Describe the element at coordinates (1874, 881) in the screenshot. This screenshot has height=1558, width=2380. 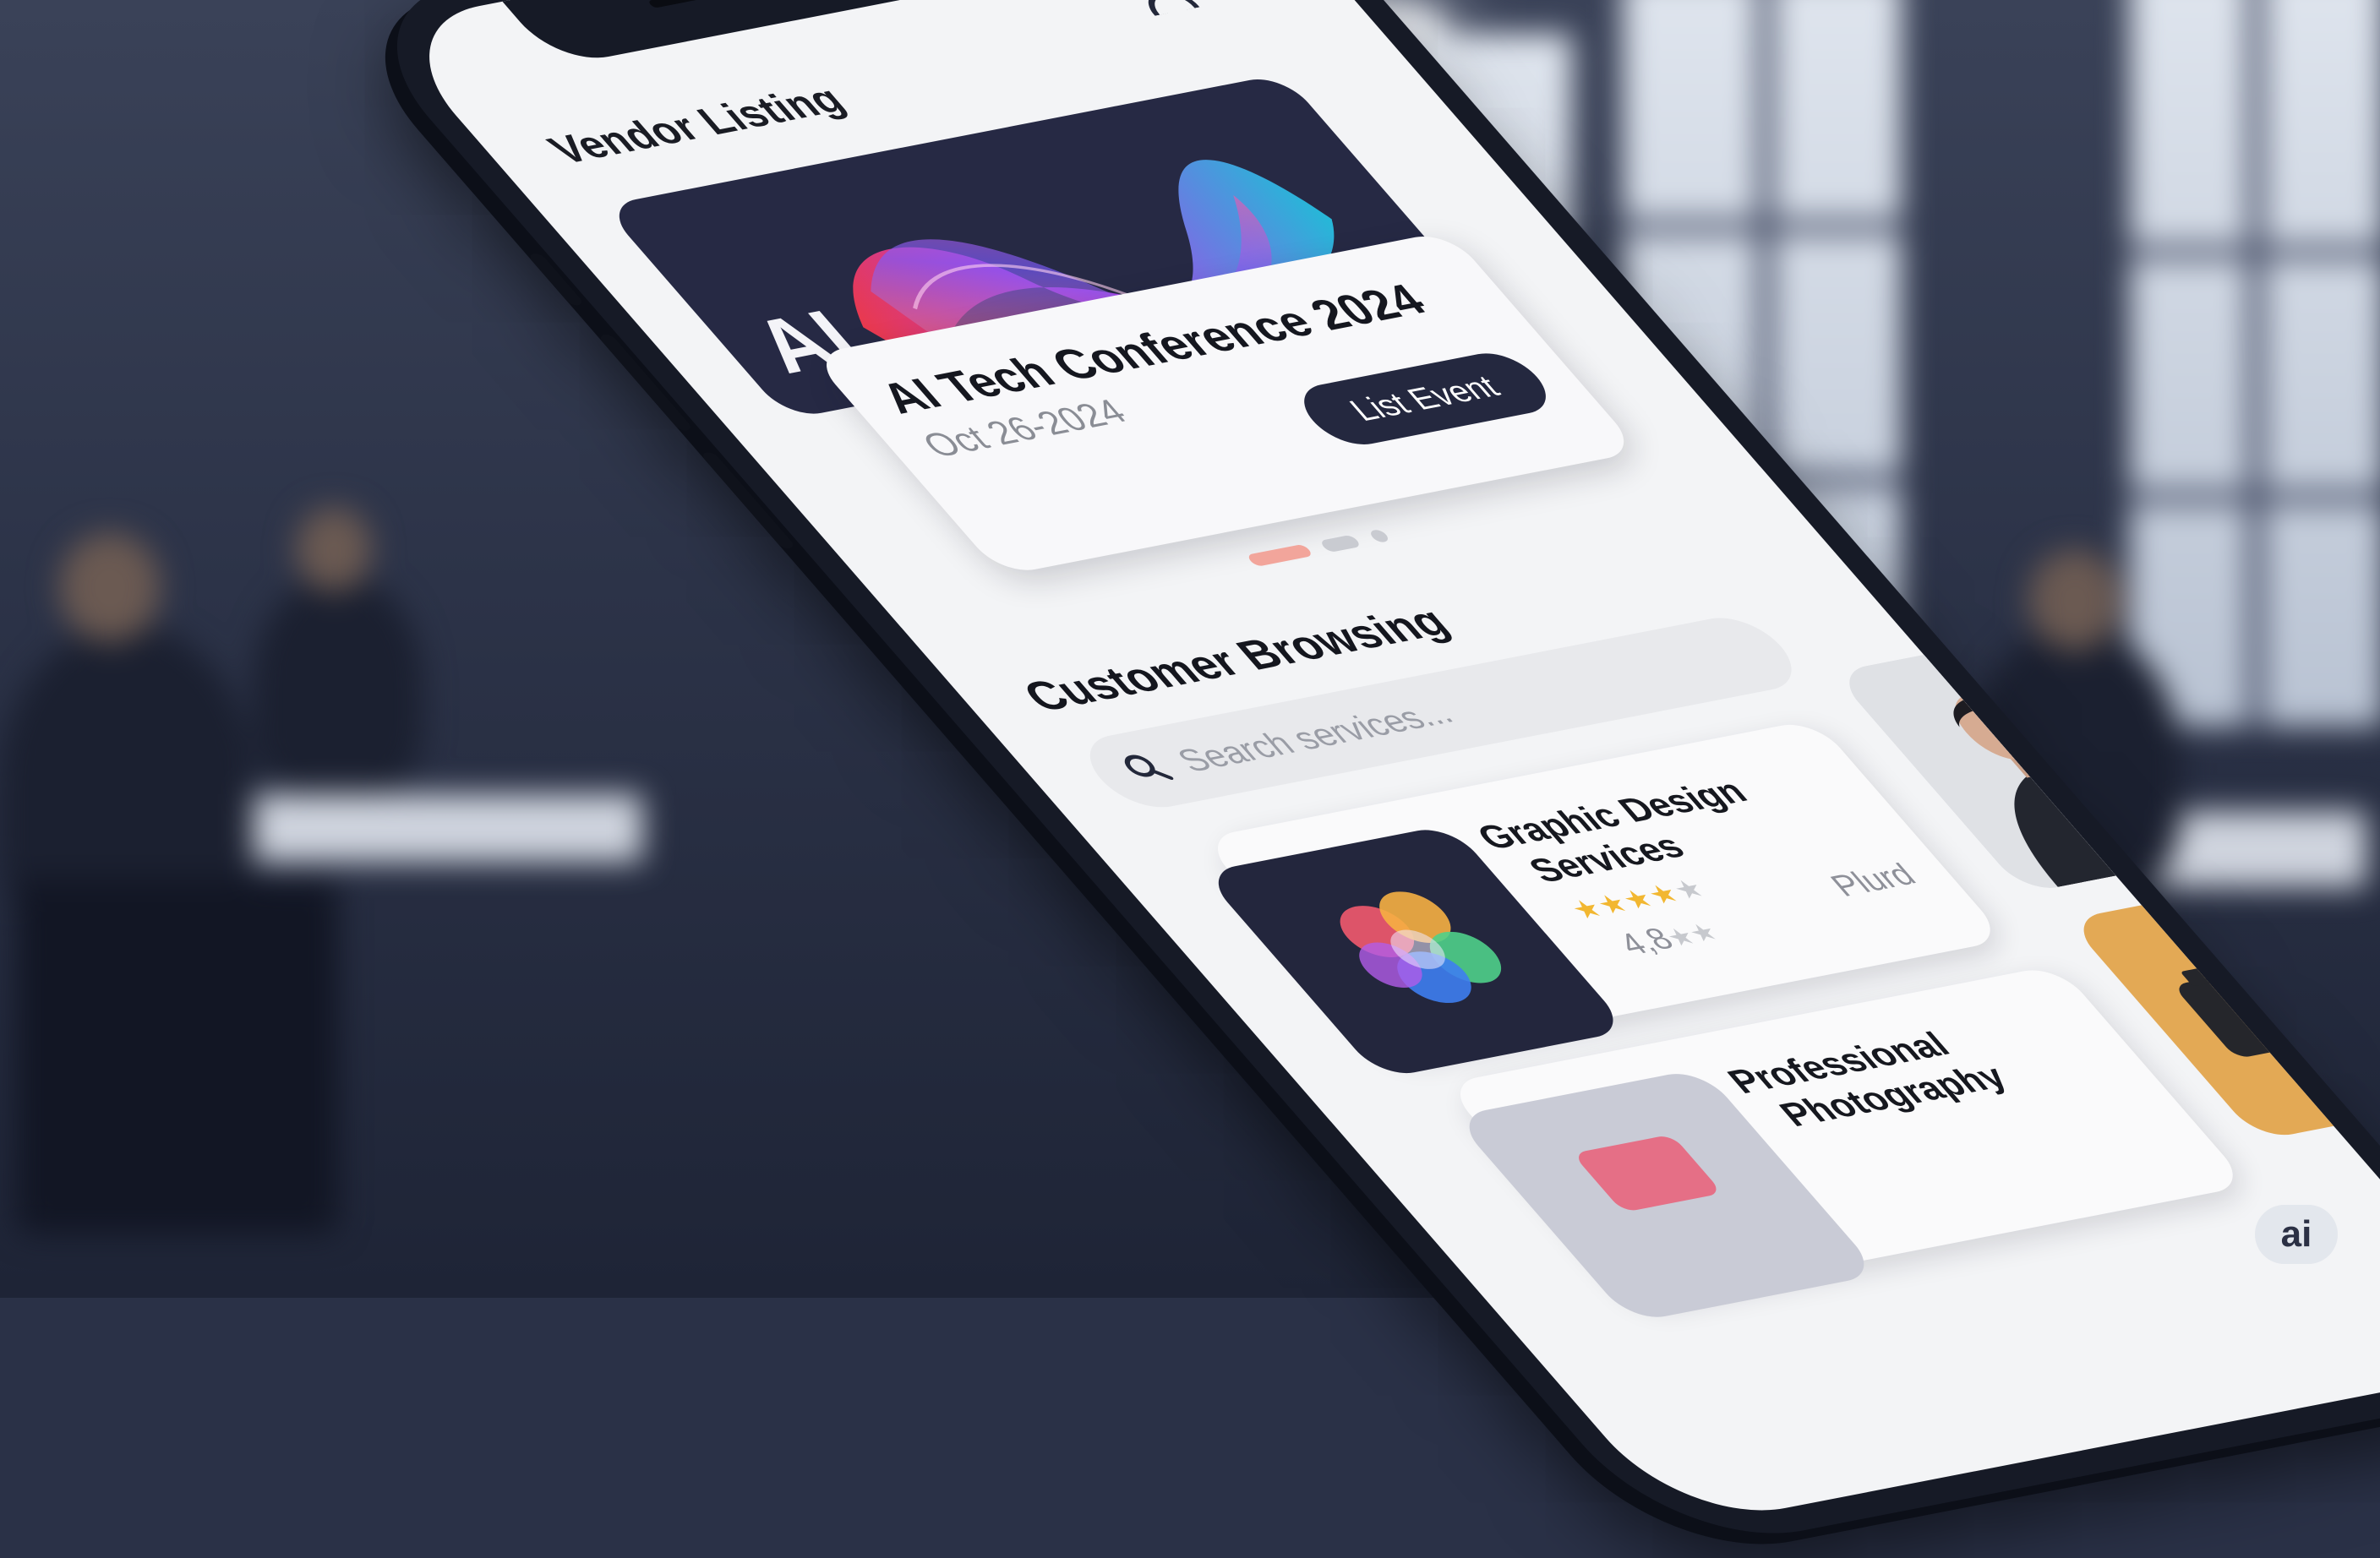
I see `vendor-tag: Plurd` at that location.